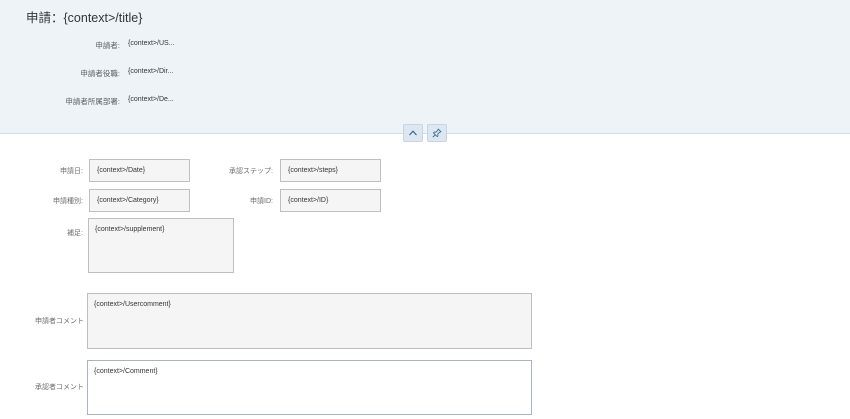 Image resolution: width=850 pixels, height=419 pixels. I want to click on request-date-label: 申請日:, so click(71, 171).